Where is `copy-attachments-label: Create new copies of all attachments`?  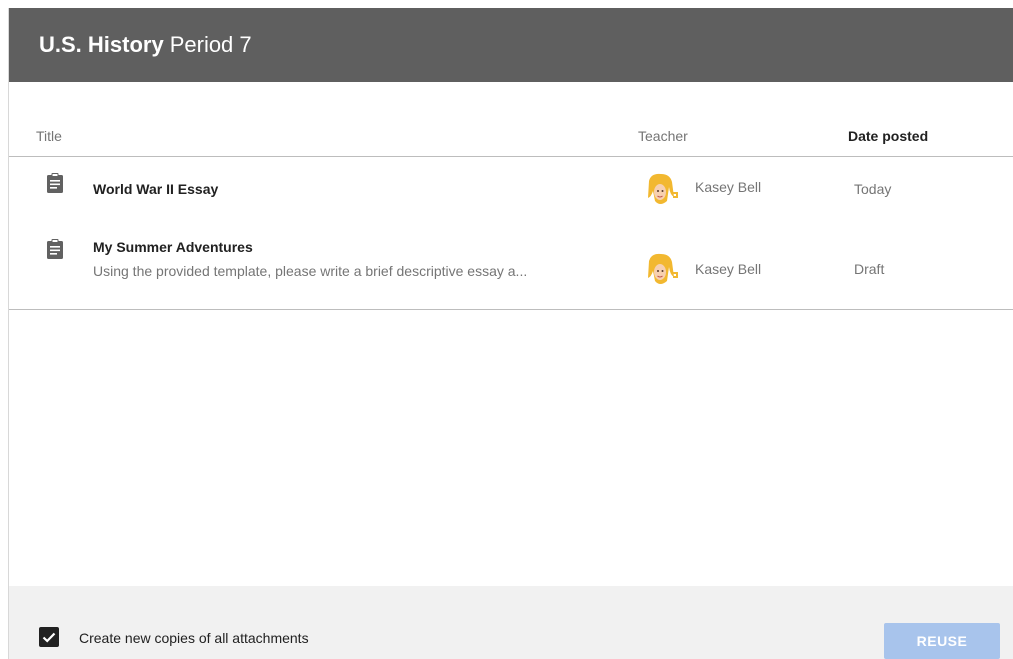 copy-attachments-label: Create new copies of all attachments is located at coordinates (194, 638).